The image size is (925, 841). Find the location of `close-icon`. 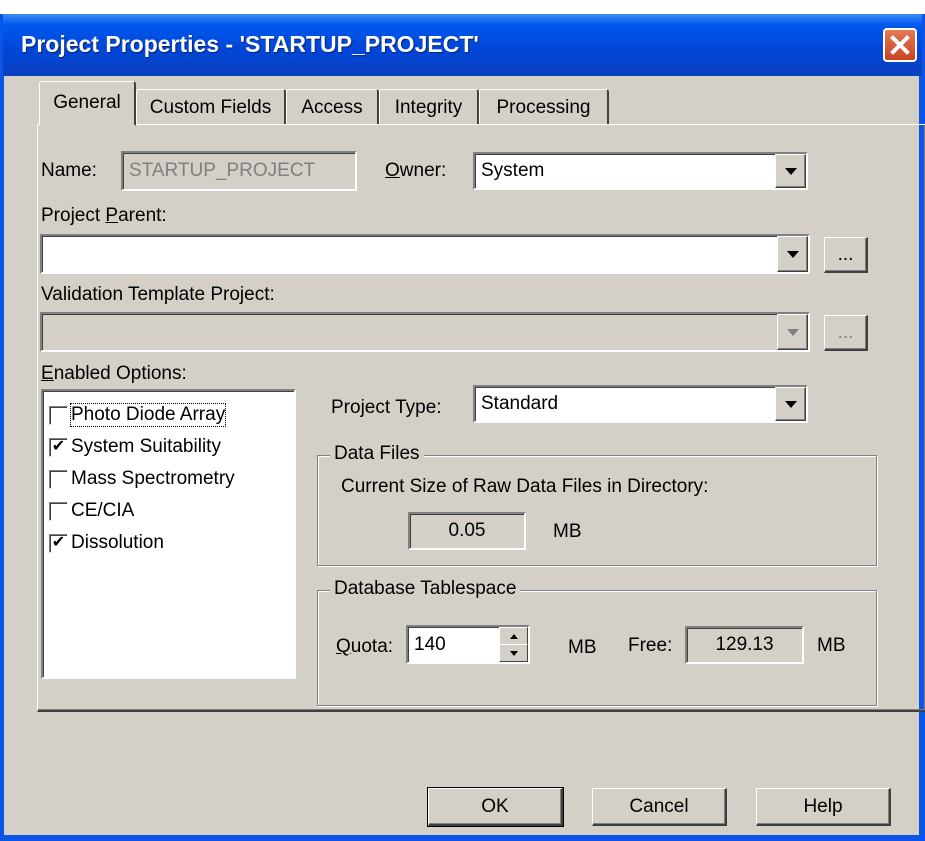

close-icon is located at coordinates (900, 45).